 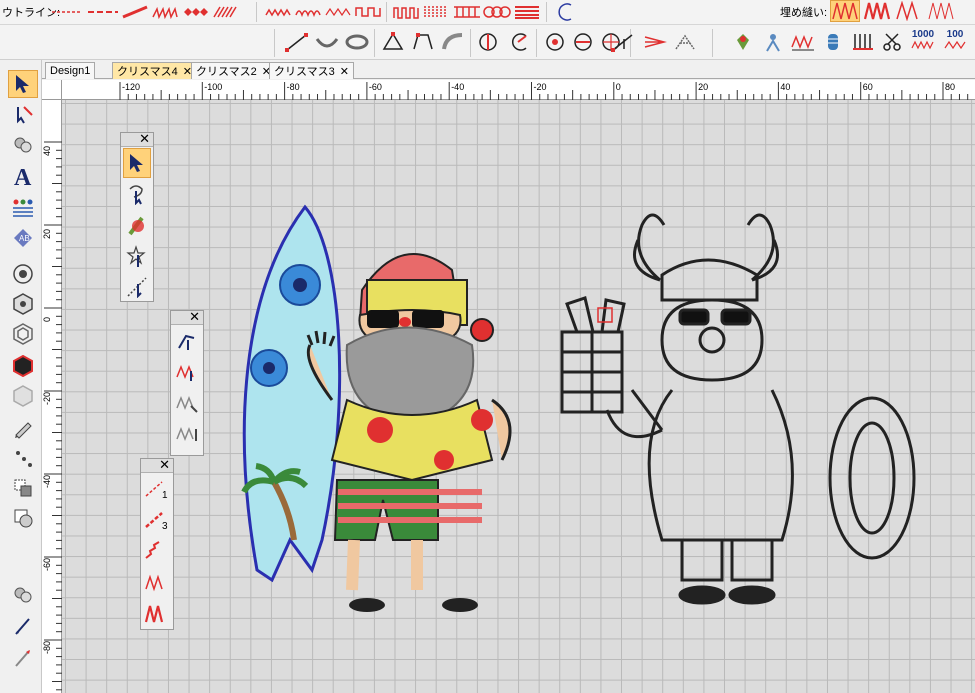 I want to click on scissors-icon, so click(x=893, y=42).